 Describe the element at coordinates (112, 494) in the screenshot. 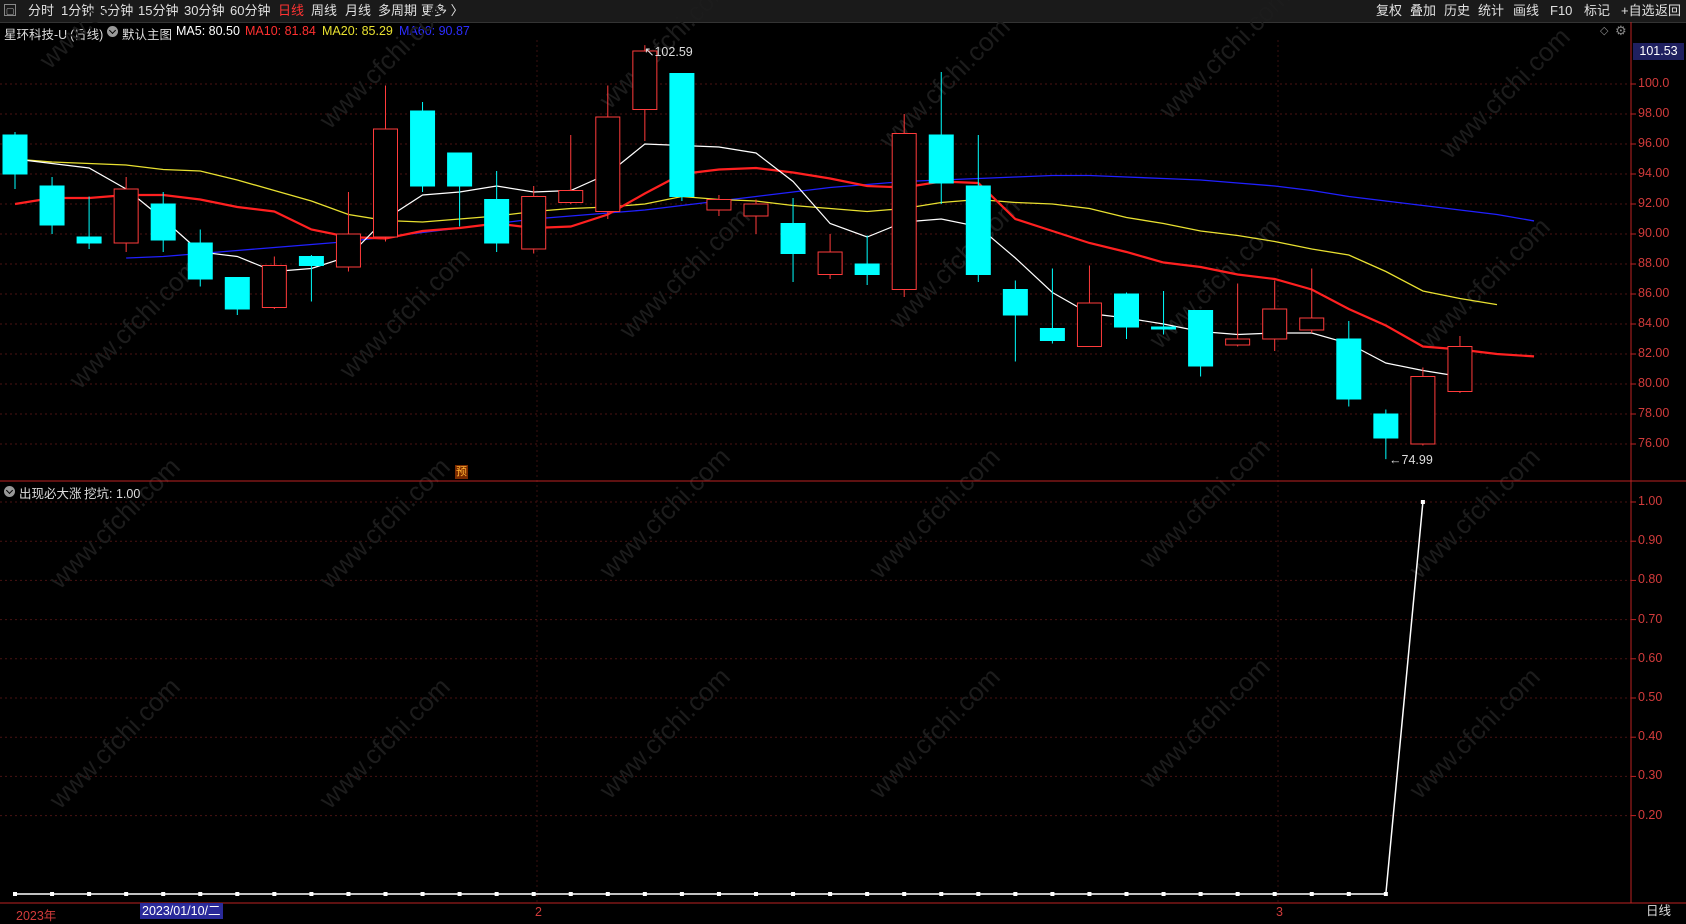

I see `indicator-value: 挖坑: 1.00` at that location.